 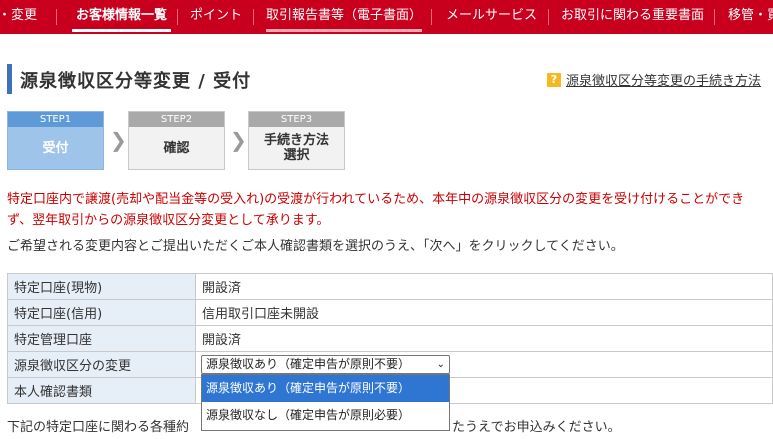 What do you see at coordinates (296, 148) in the screenshot?
I see `step-name: 手続き方法 選択` at bounding box center [296, 148].